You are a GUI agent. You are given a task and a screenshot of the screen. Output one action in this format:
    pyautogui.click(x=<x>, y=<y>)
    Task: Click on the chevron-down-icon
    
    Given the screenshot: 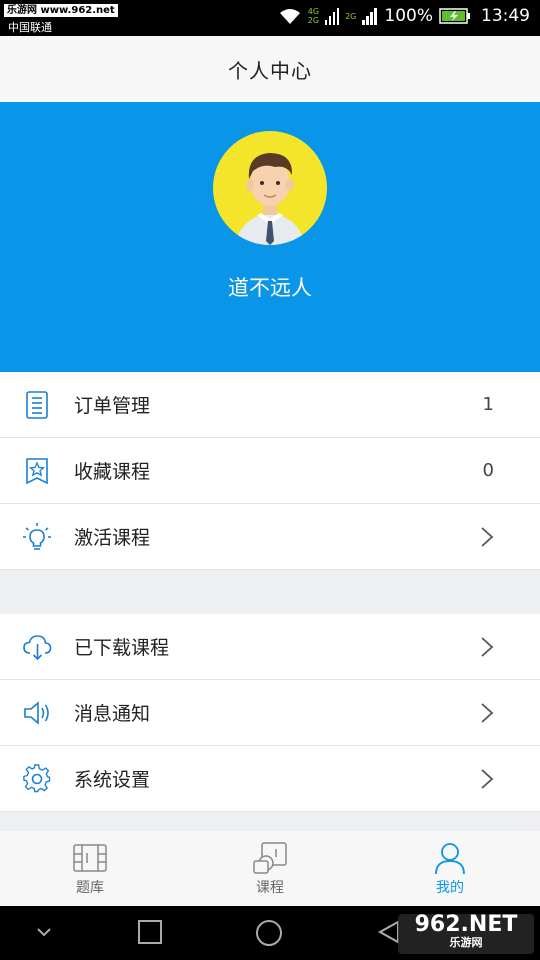 What is the action you would take?
    pyautogui.click(x=44, y=933)
    